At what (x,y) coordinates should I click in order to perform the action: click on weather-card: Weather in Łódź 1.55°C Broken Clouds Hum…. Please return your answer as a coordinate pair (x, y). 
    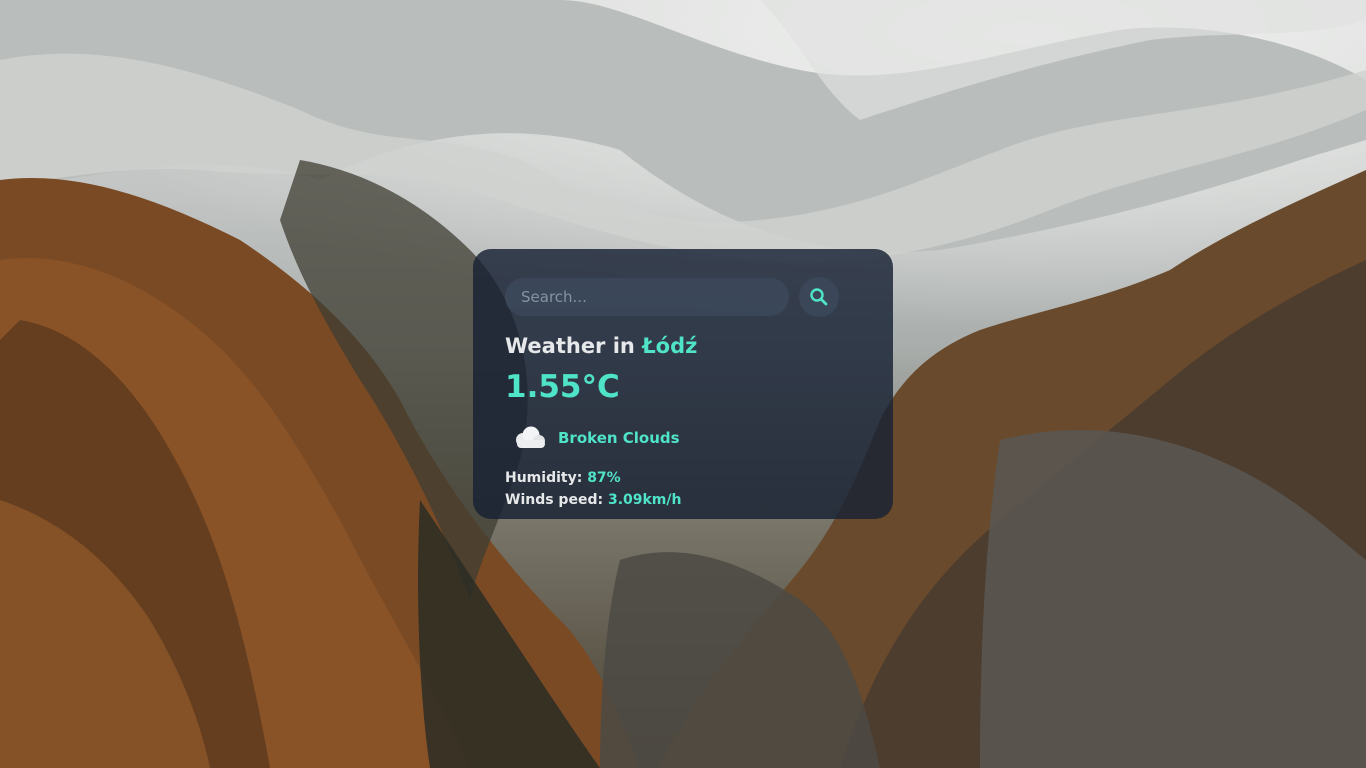
    Looking at the image, I should click on (683, 384).